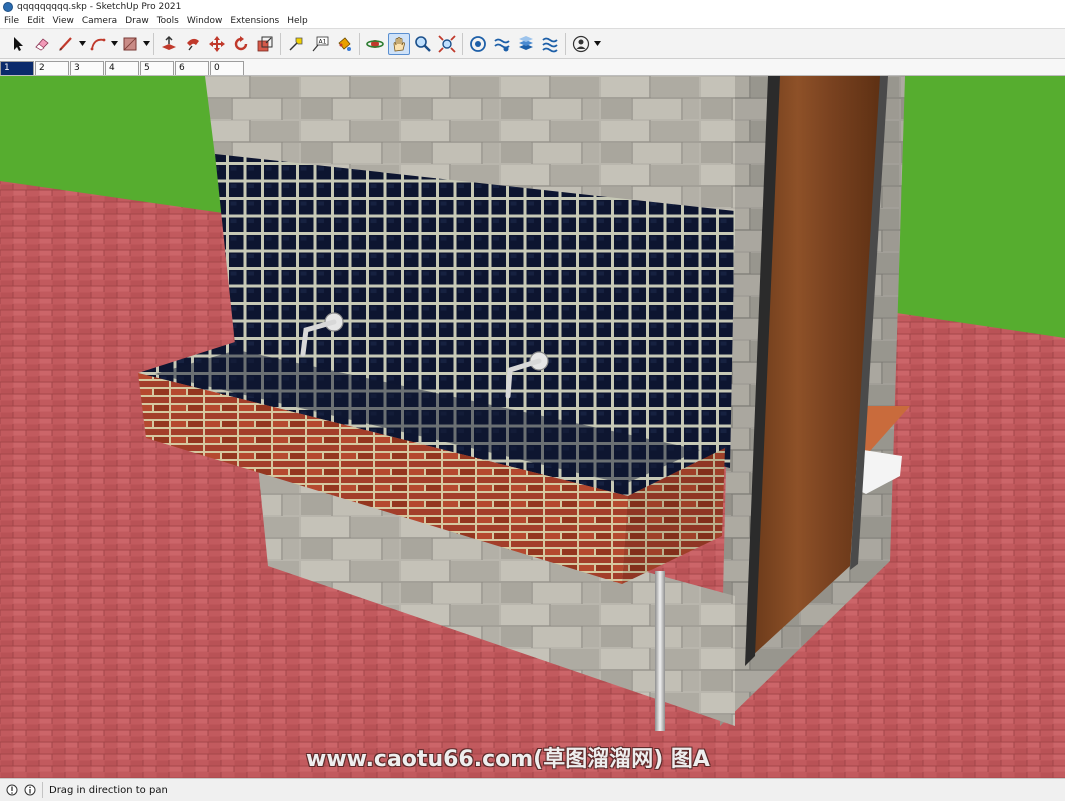  Describe the element at coordinates (375, 44) in the screenshot. I see `orbit-icon` at that location.